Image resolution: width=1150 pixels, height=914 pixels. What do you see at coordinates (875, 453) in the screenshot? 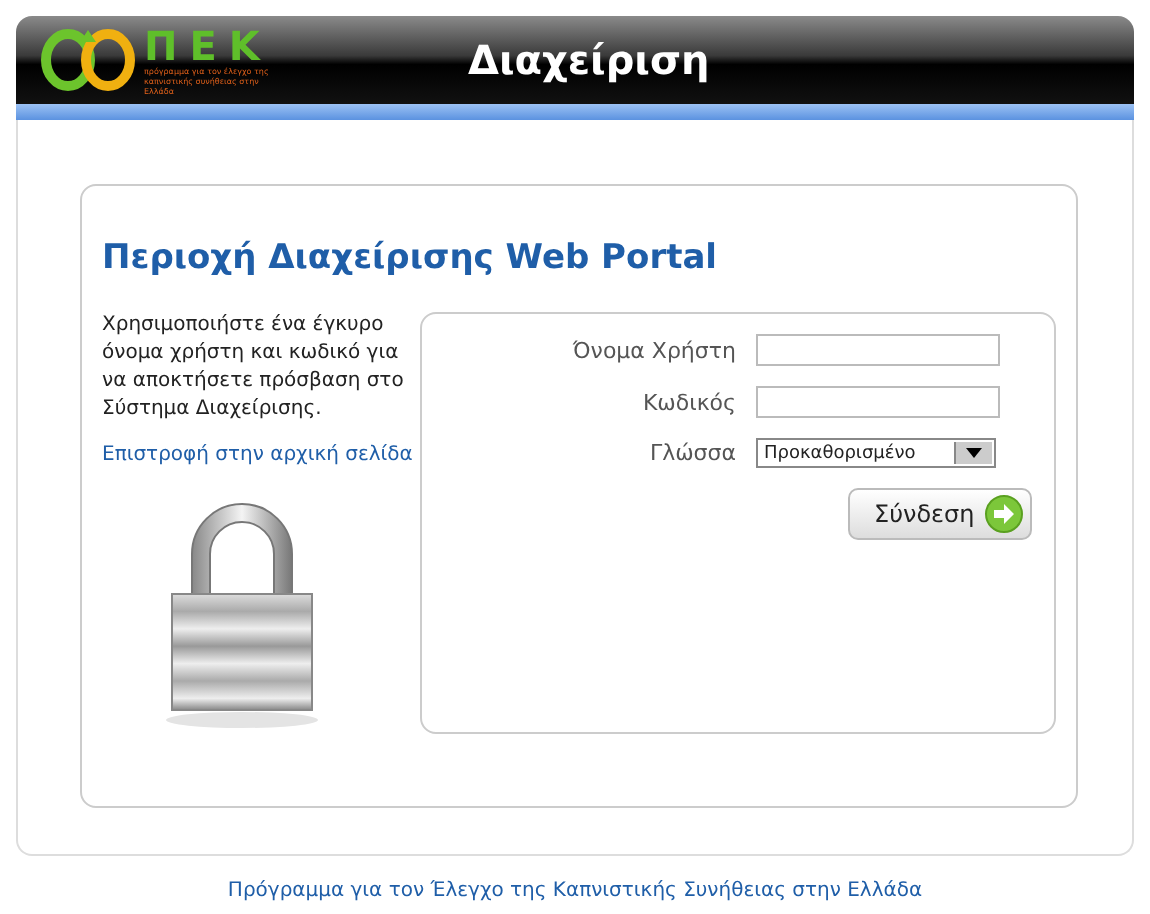
I see `language-dropdown: Προκαθορισμένο` at bounding box center [875, 453].